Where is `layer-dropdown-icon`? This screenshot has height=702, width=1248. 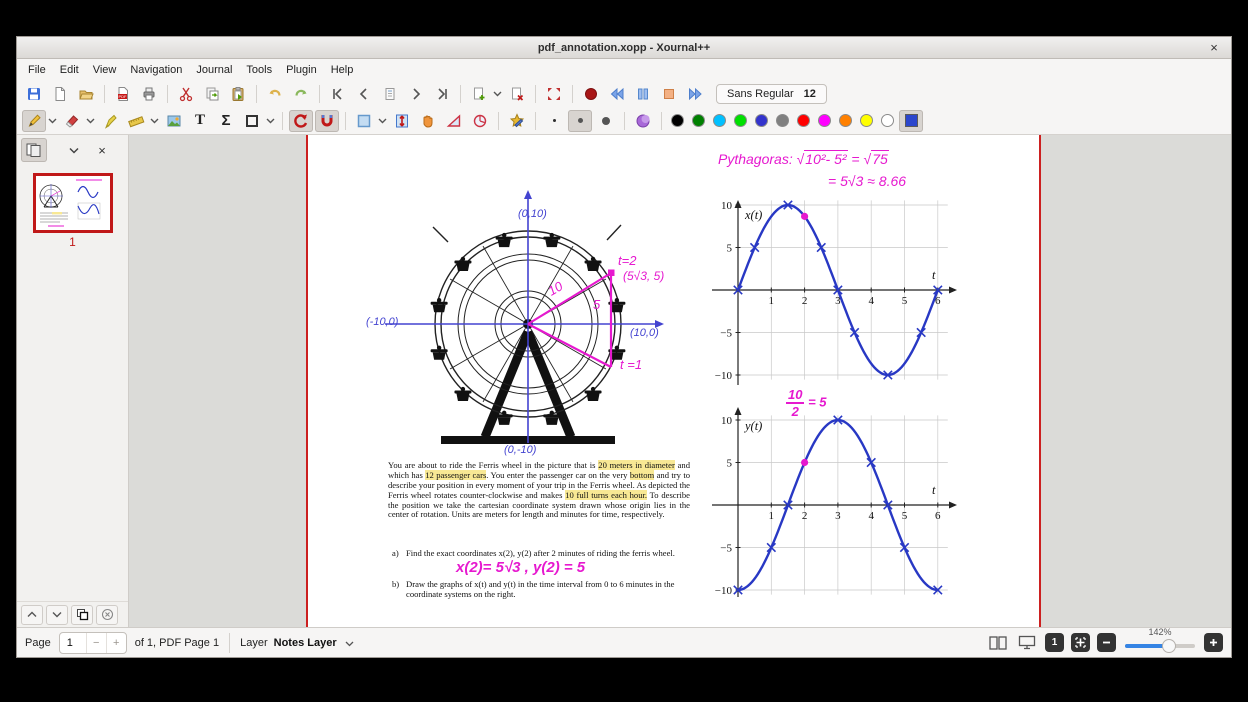 layer-dropdown-icon is located at coordinates (349, 643).